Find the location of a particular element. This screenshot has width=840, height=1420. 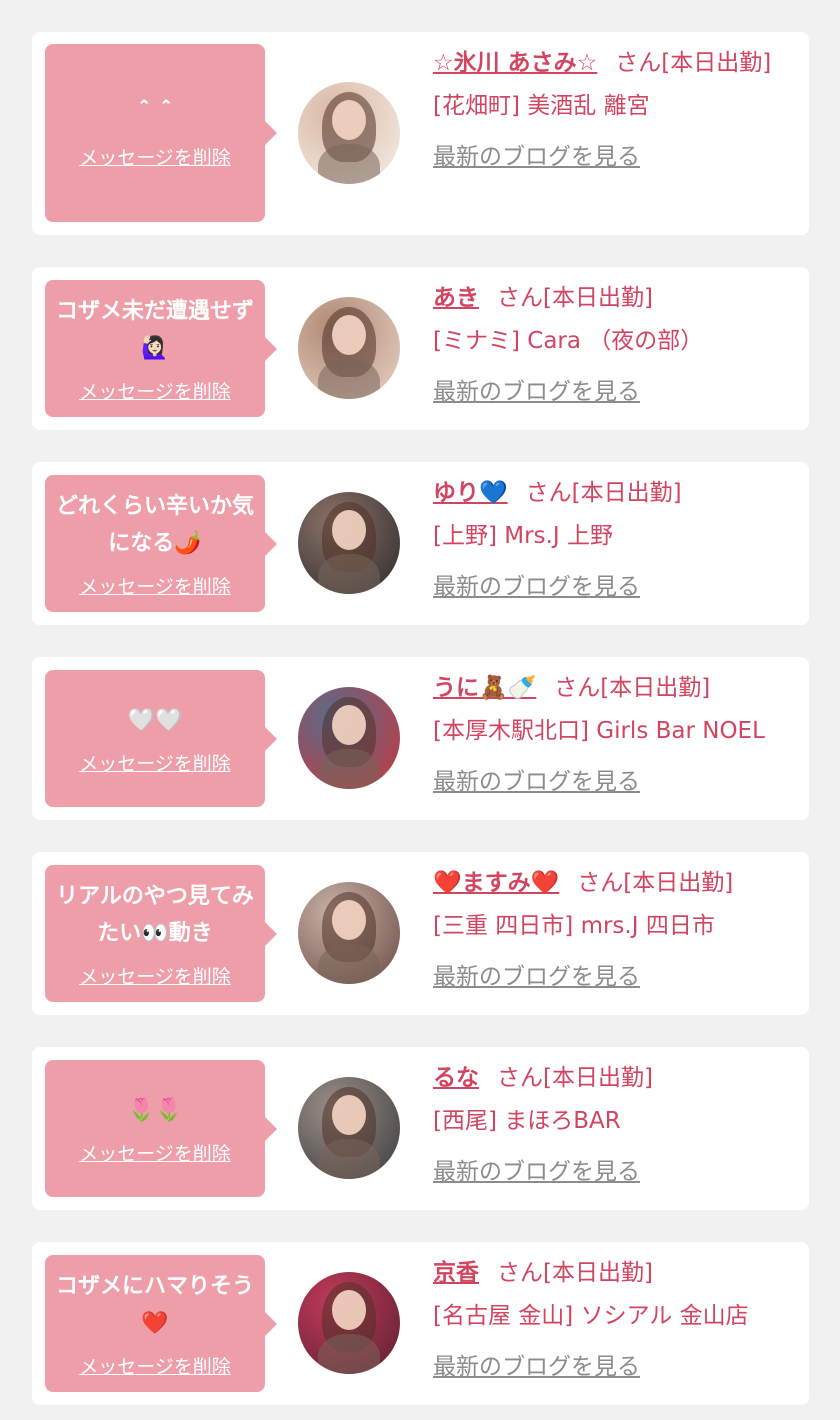

cast-name-link: 京香 is located at coordinates (456, 1273).